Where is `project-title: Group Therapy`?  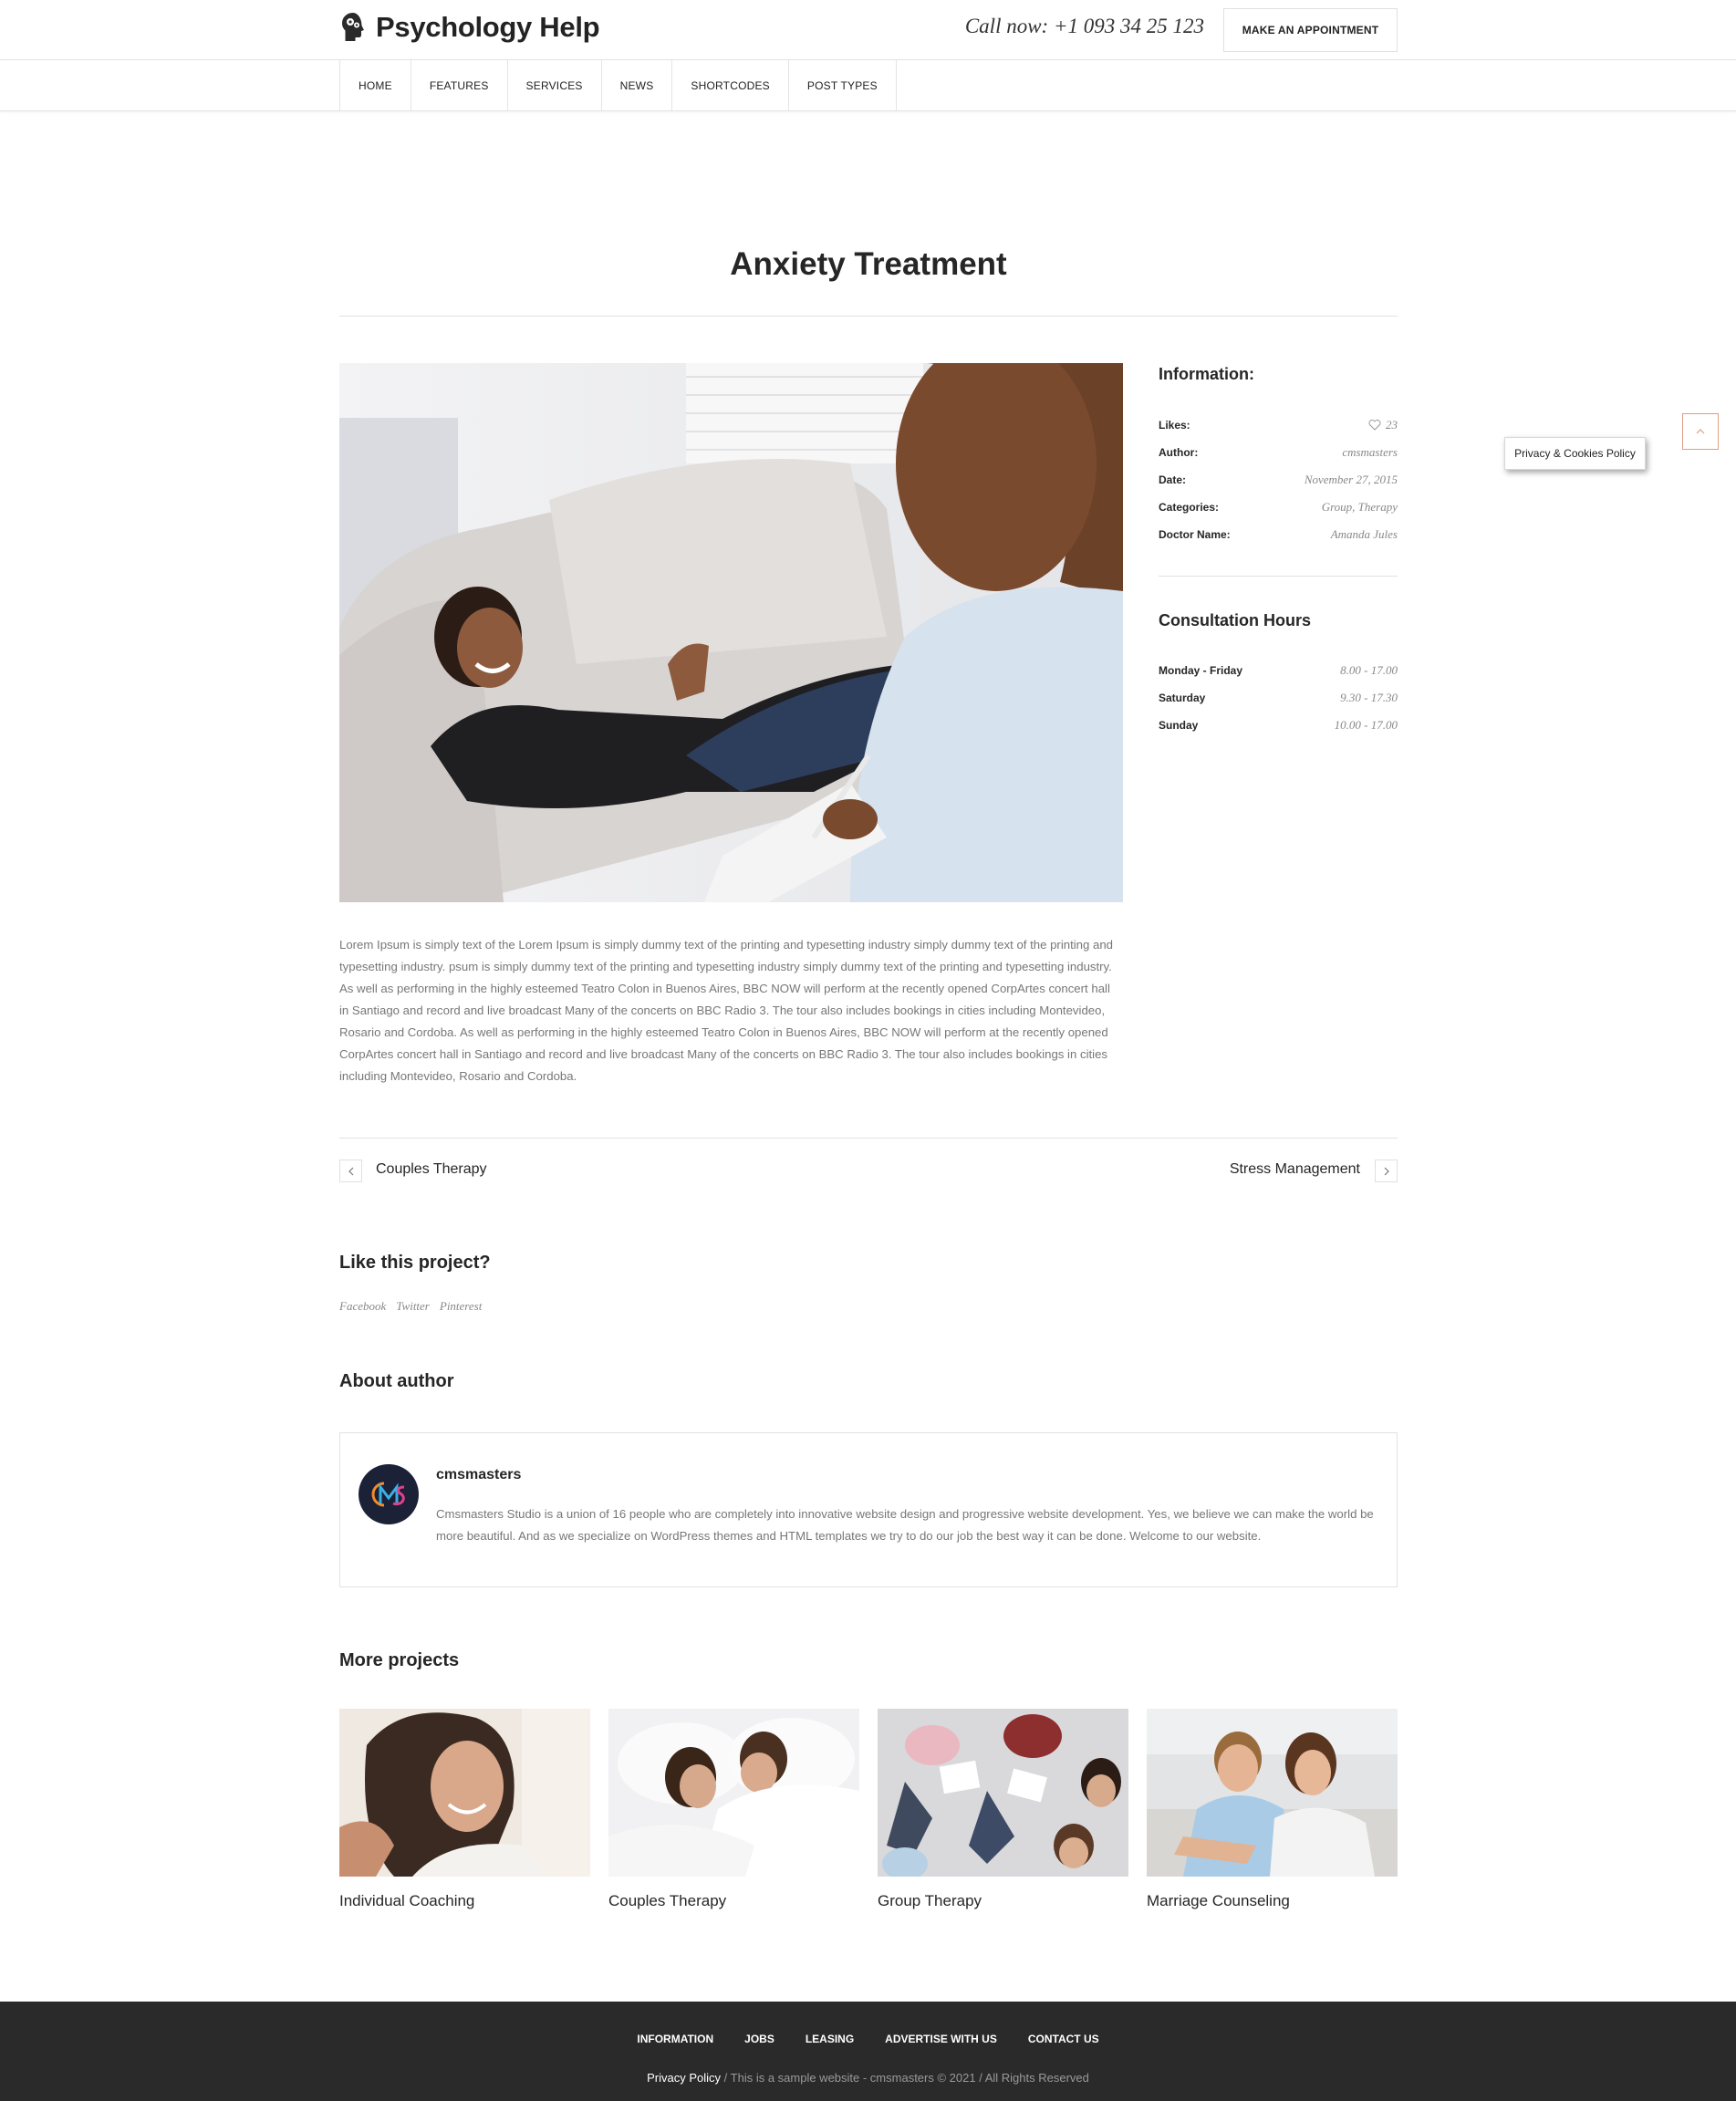 project-title: Group Therapy is located at coordinates (1003, 1901).